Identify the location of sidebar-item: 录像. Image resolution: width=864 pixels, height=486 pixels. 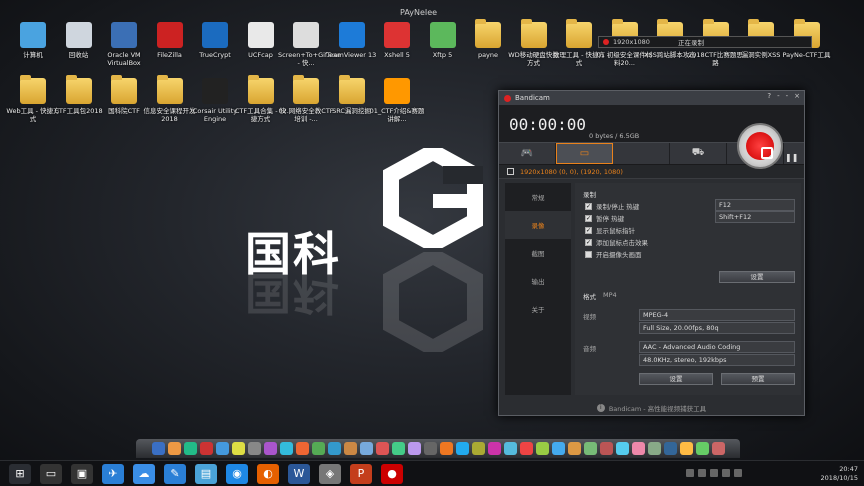
(538, 225).